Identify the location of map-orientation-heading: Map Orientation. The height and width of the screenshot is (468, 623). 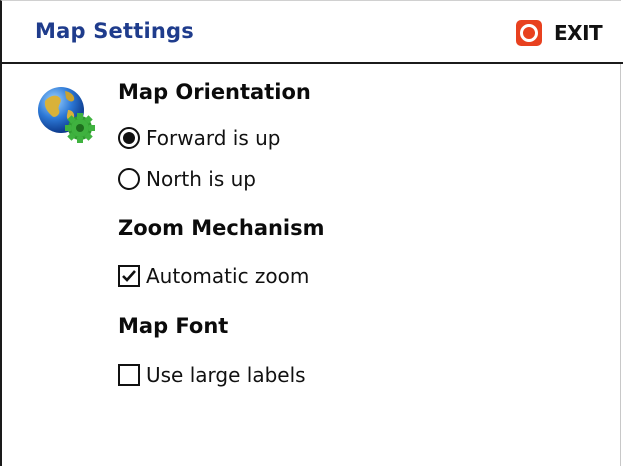
(214, 92).